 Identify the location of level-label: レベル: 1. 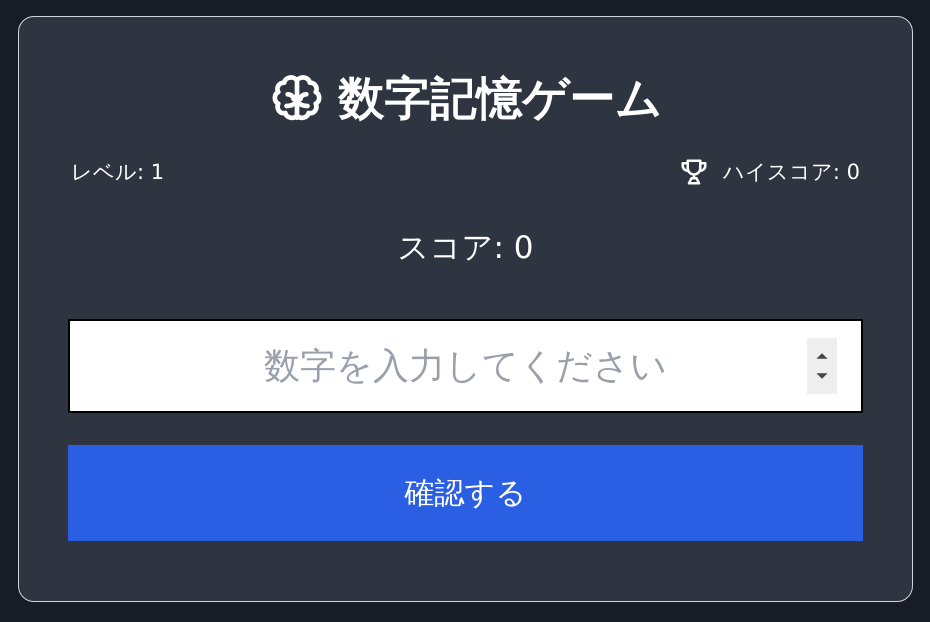
(117, 172).